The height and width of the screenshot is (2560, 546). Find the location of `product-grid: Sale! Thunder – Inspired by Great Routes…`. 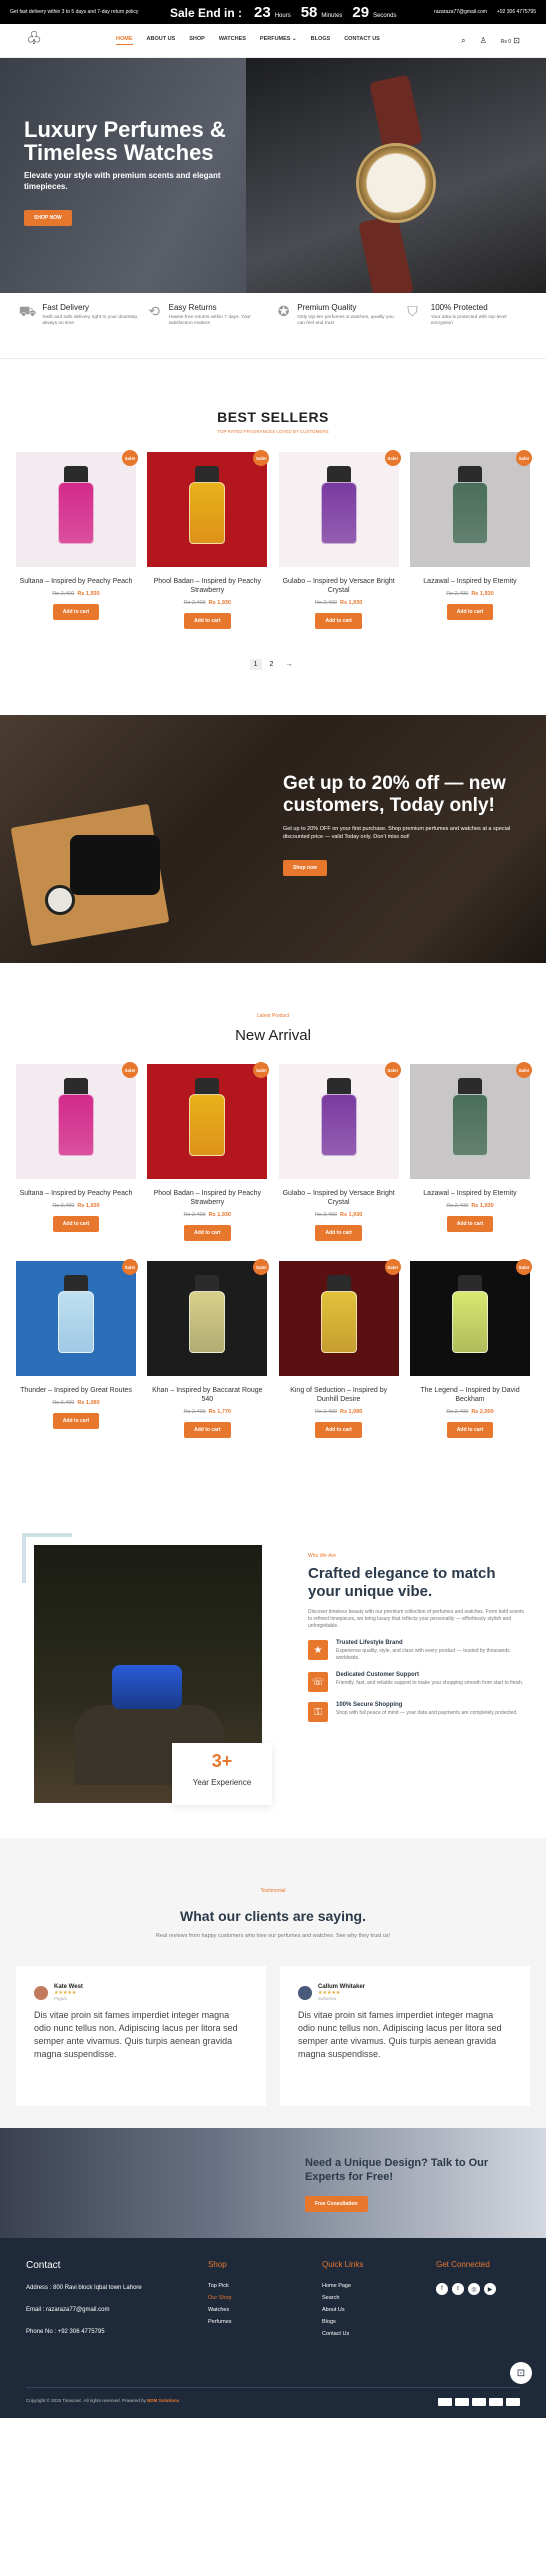

product-grid: Sale! Thunder – Inspired by Great Routes… is located at coordinates (273, 1348).